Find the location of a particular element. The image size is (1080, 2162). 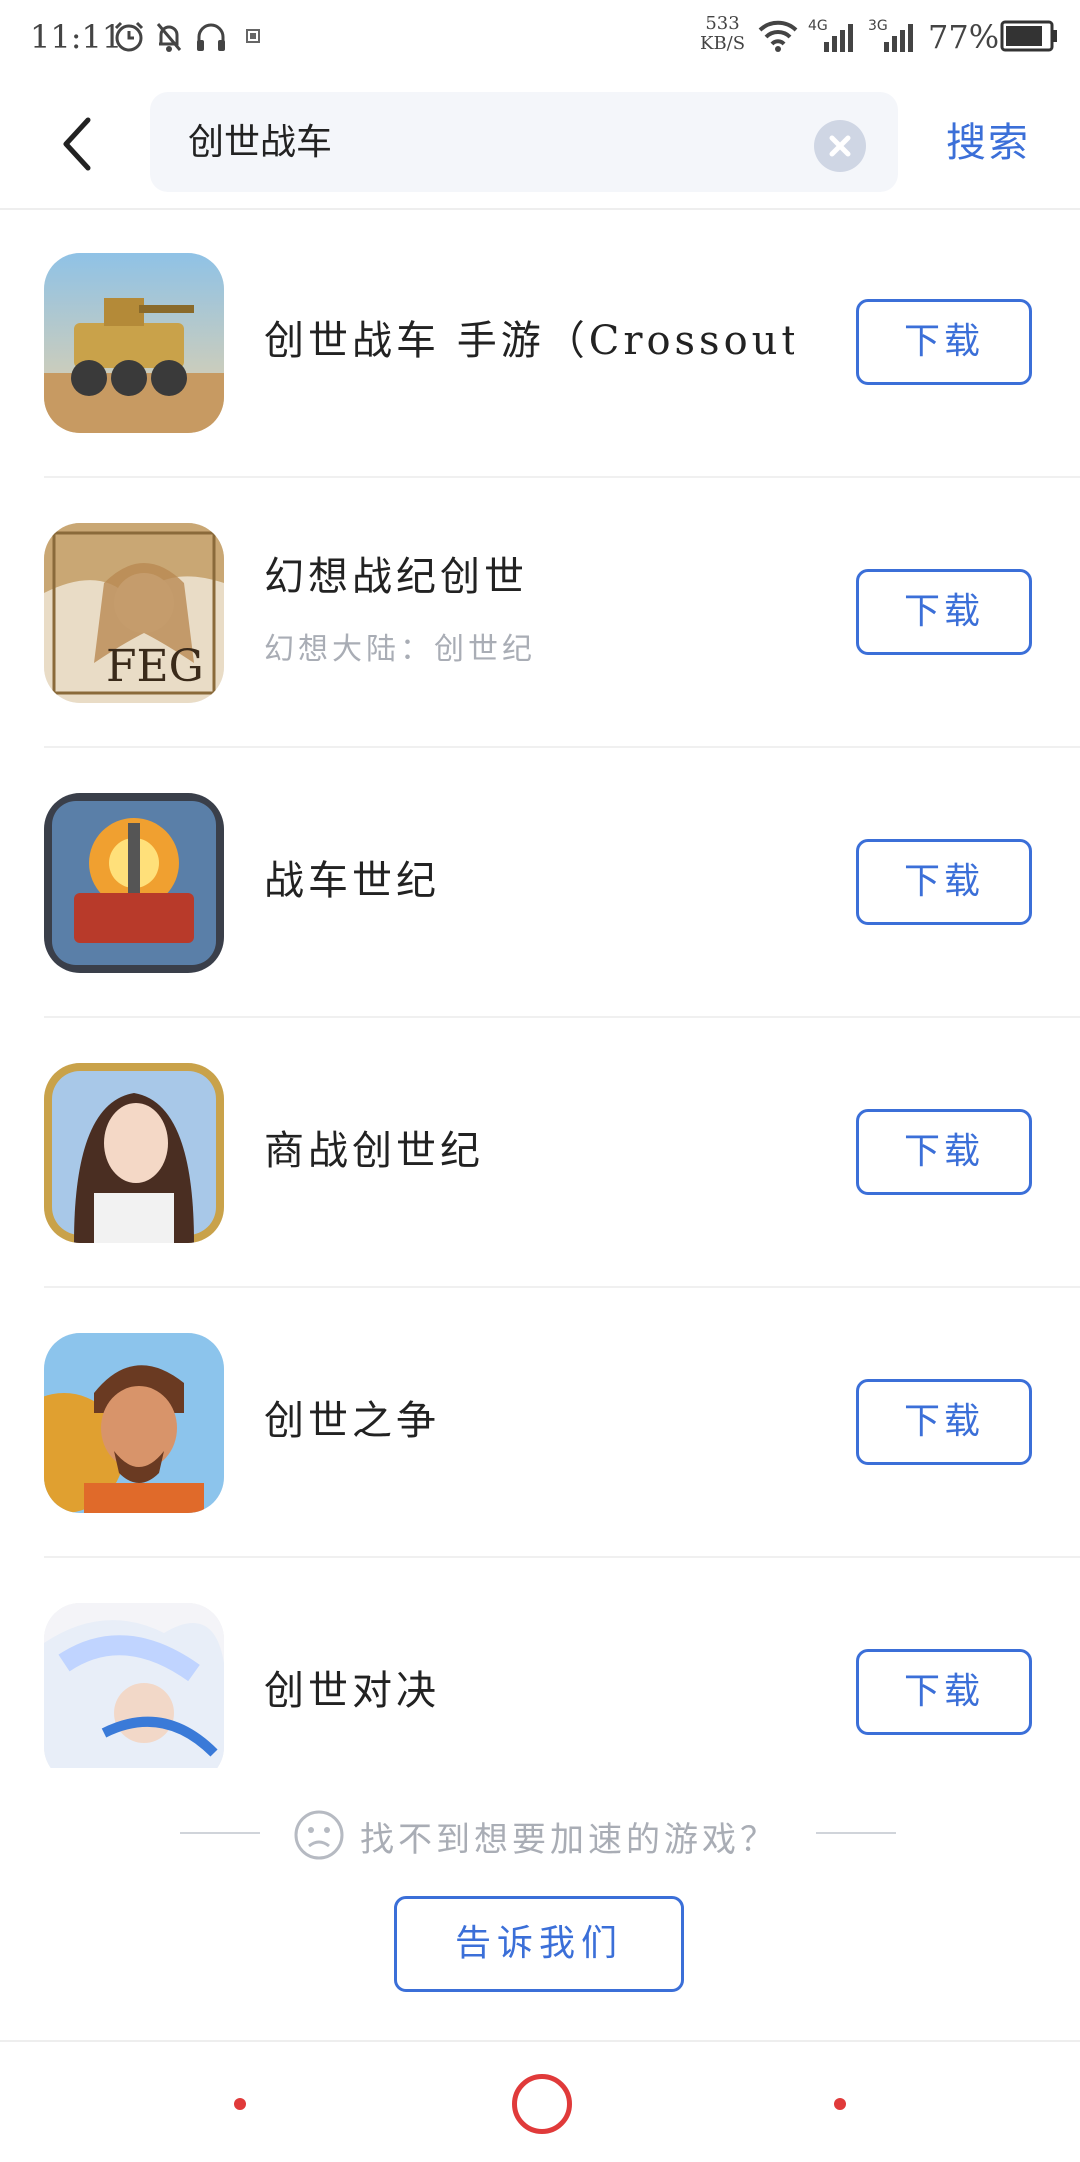

sad-face-icon is located at coordinates (319, 1837).